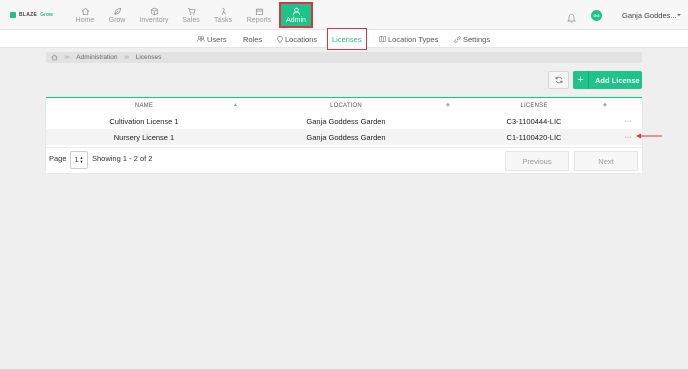  Describe the element at coordinates (96, 57) in the screenshot. I see `breadcrumb-item-administration: Administration` at that location.